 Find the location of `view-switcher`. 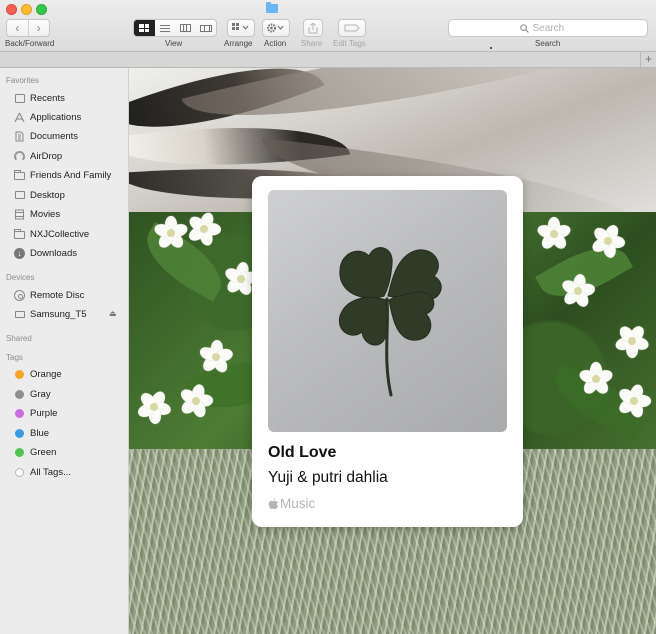

view-switcher is located at coordinates (175, 28).